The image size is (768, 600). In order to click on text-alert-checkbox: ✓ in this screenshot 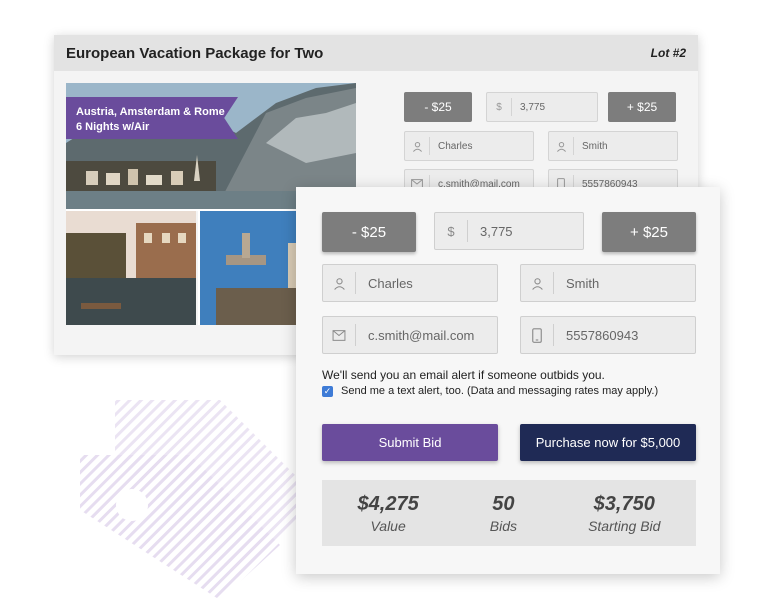, I will do `click(327, 391)`.